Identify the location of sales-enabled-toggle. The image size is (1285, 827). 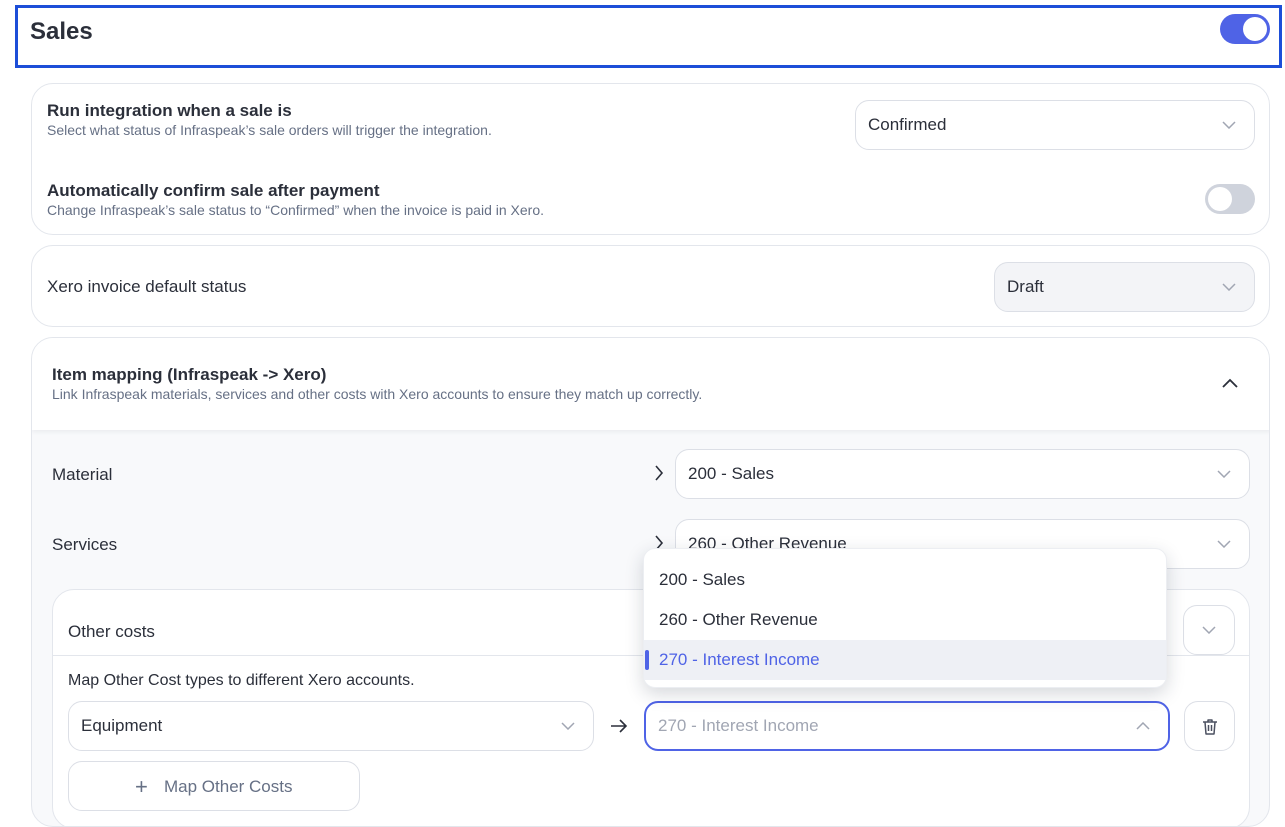
(1245, 29).